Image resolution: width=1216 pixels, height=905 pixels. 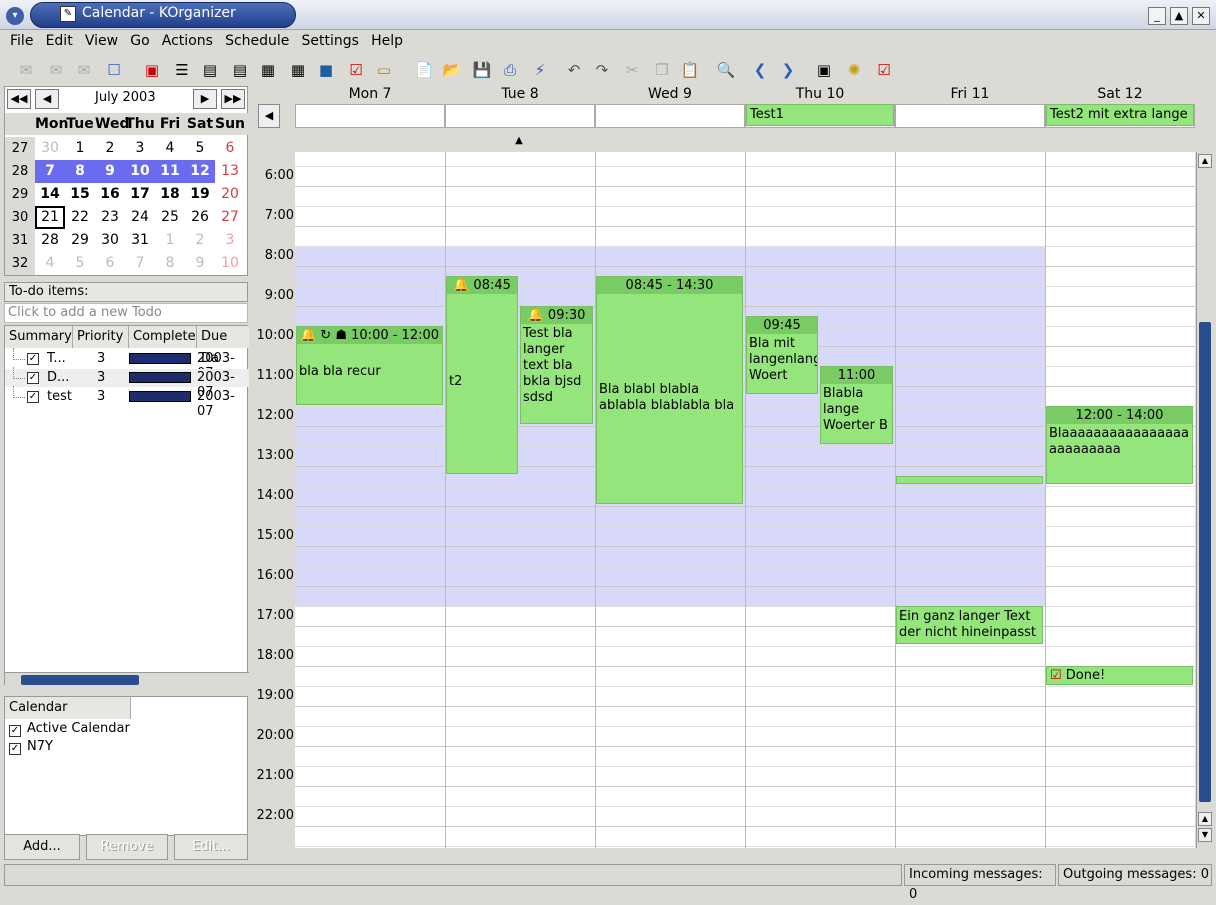 What do you see at coordinates (80, 171) in the screenshot?
I see `day-cell: 8` at bounding box center [80, 171].